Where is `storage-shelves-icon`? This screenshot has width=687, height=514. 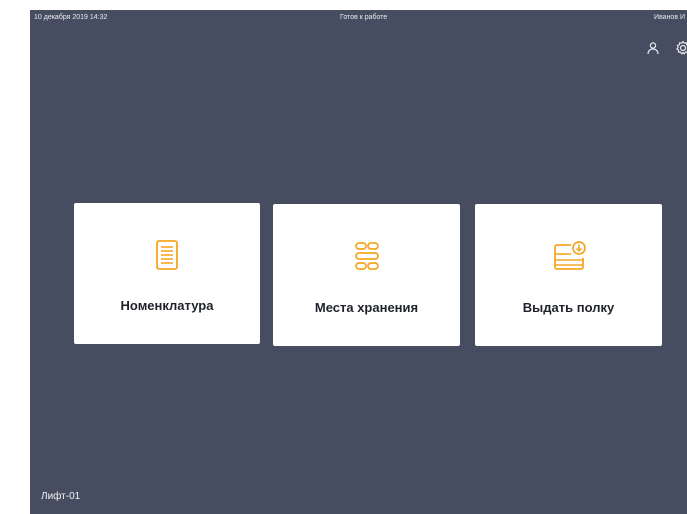
storage-shelves-icon is located at coordinates (367, 256).